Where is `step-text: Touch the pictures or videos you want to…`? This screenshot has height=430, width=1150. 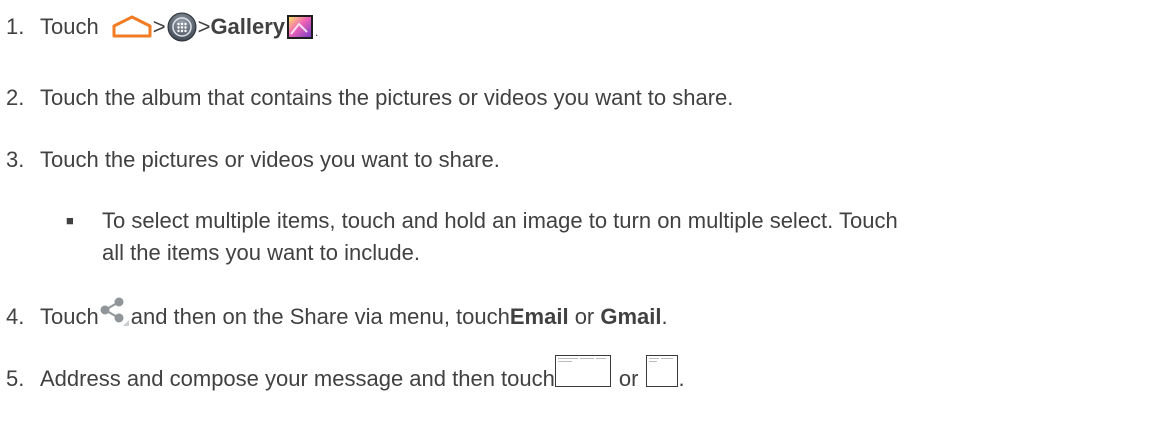
step-text: Touch the pictures or videos you want to… is located at coordinates (270, 159).